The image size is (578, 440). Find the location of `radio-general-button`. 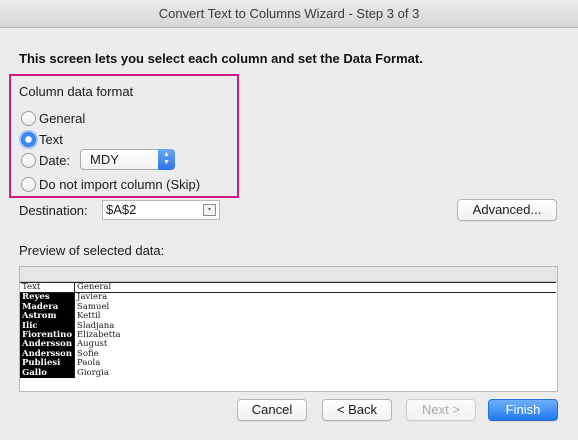

radio-general-button is located at coordinates (28, 118).